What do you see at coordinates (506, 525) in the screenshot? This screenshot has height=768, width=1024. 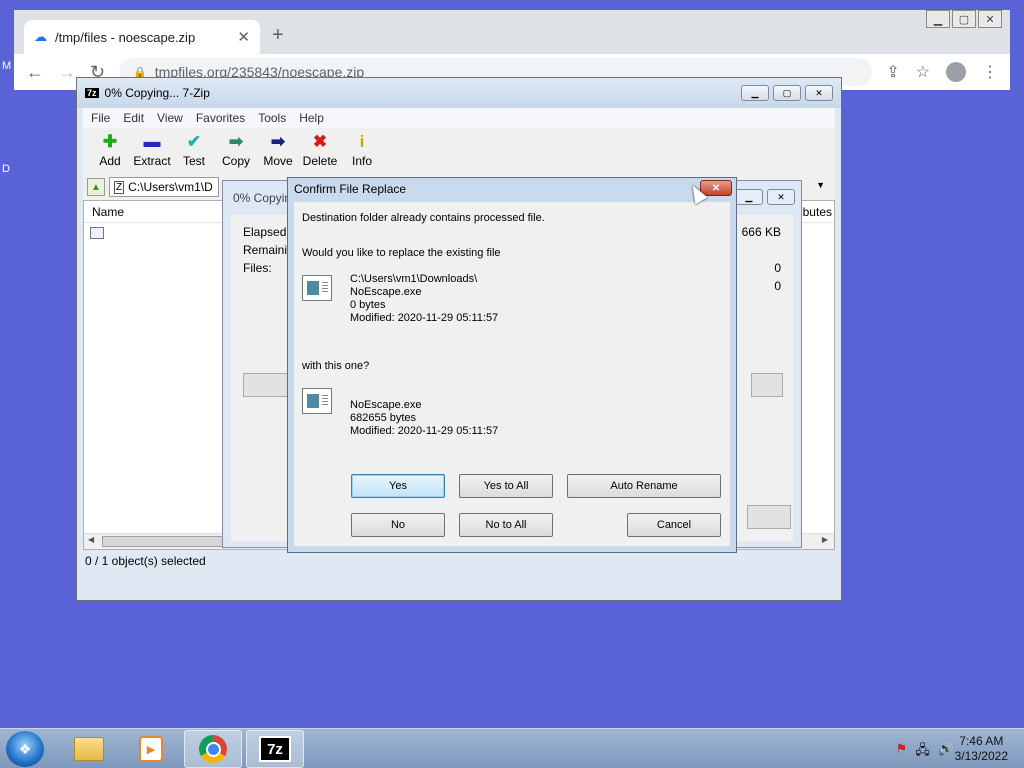 I see `no-to-all-button: No to All` at bounding box center [506, 525].